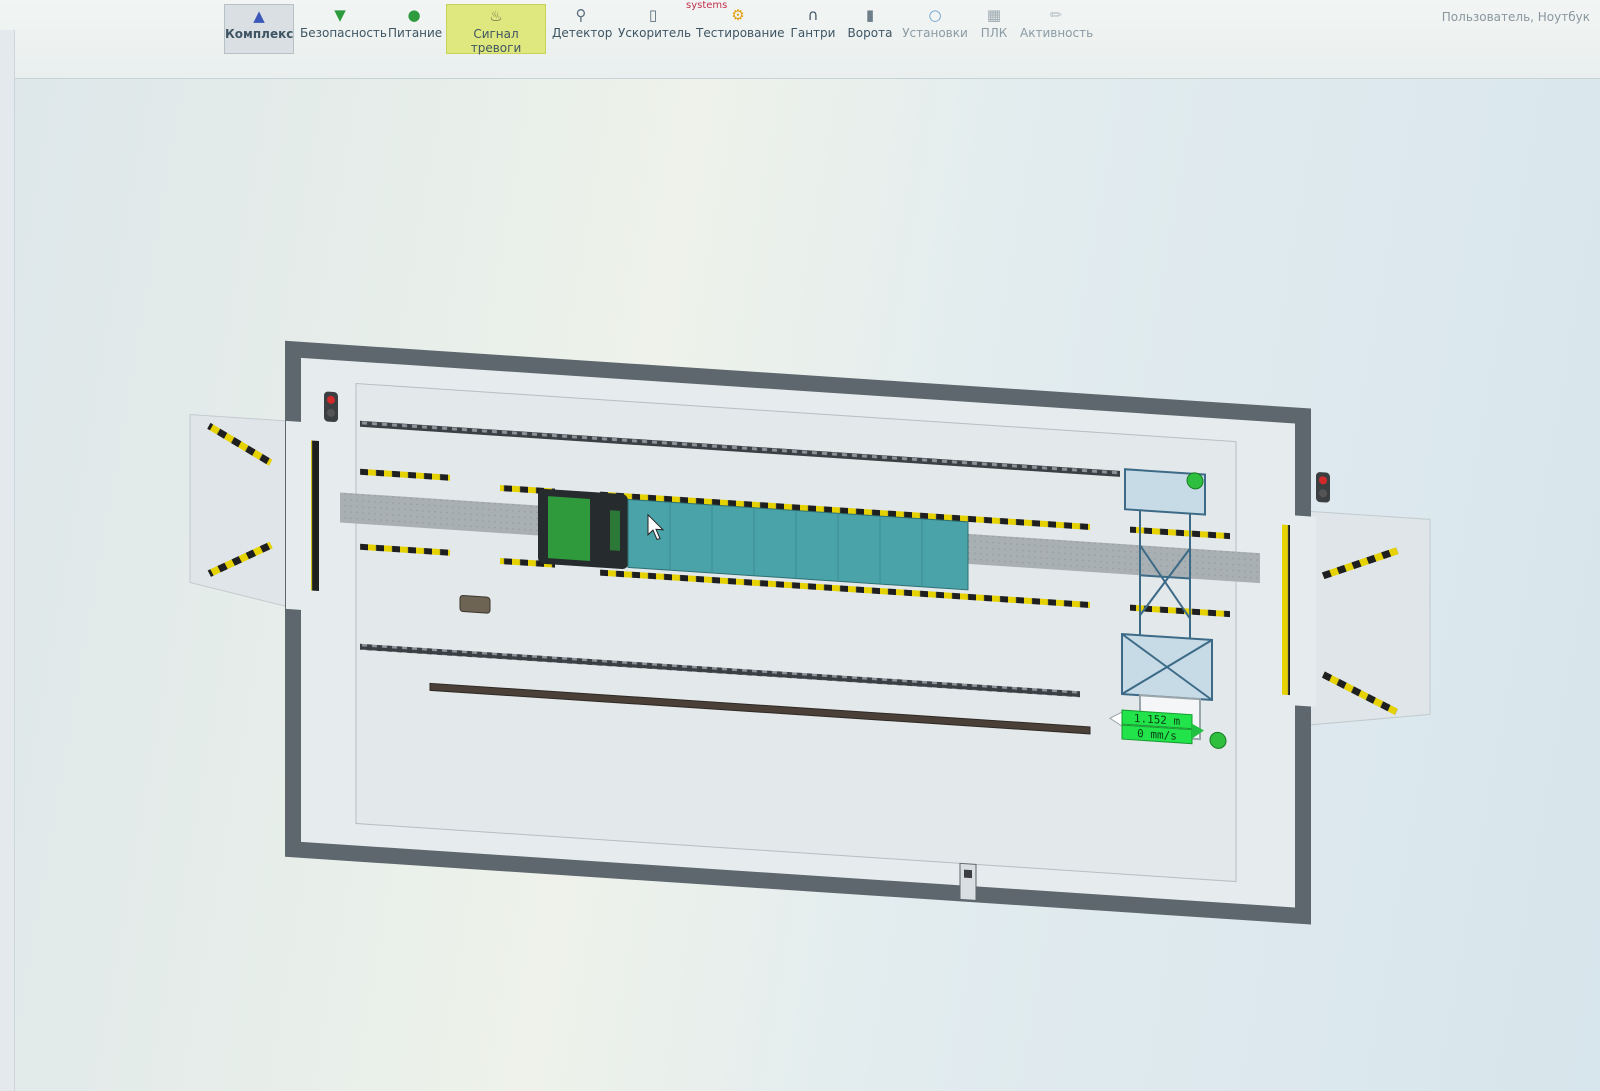 Image resolution: width=1600 pixels, height=1091 pixels. Describe the element at coordinates (1195, 481) in the screenshot. I see `gantry-status-top` at that location.